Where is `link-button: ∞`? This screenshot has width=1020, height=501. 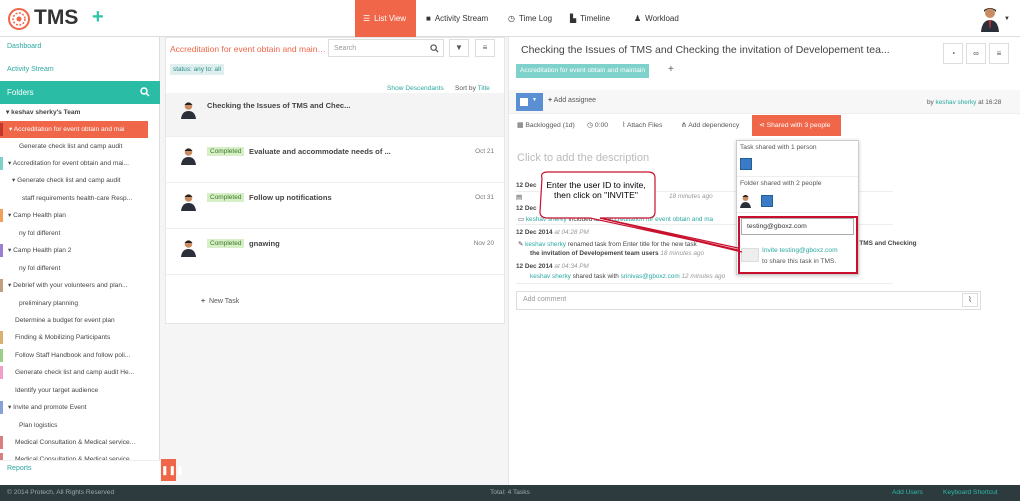
link-button: ∞ is located at coordinates (976, 53).